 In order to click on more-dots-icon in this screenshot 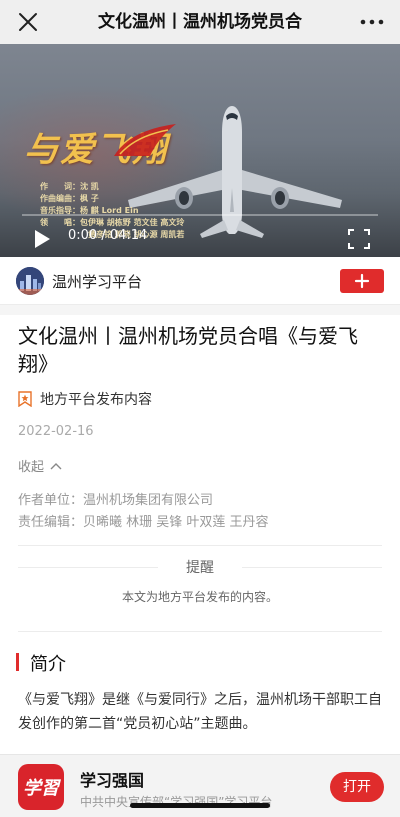, I will do `click(372, 22)`.